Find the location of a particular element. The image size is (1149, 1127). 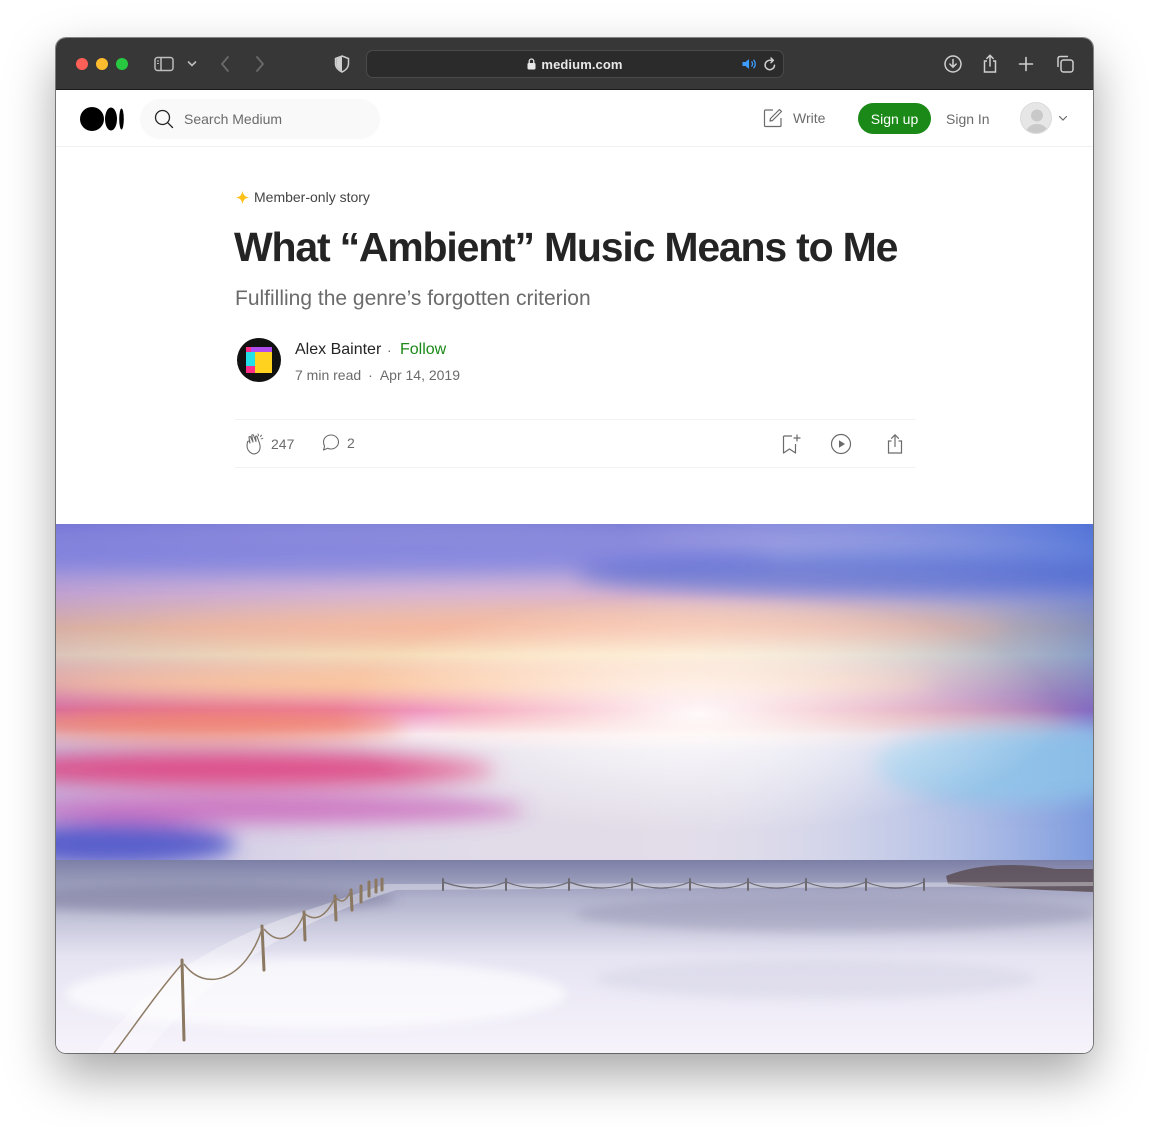

star-icon is located at coordinates (242, 197).